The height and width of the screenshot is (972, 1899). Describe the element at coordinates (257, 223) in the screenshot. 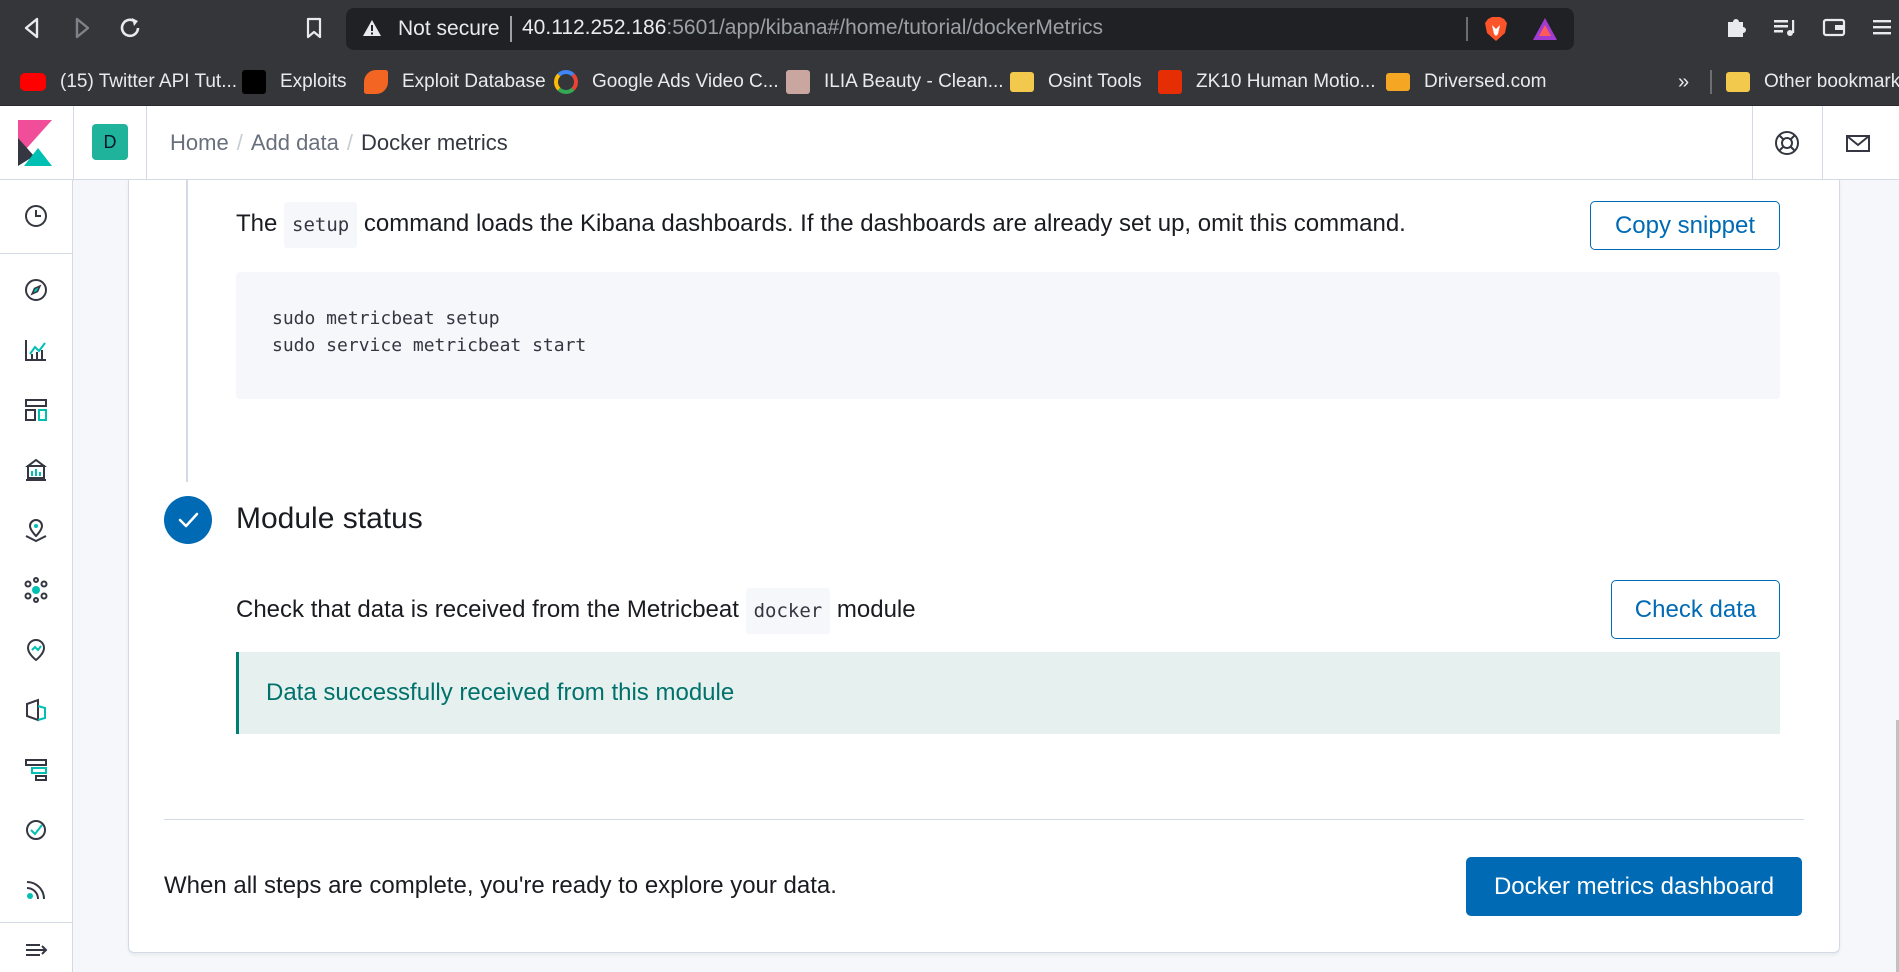

I see `setup-text-before: The` at that location.